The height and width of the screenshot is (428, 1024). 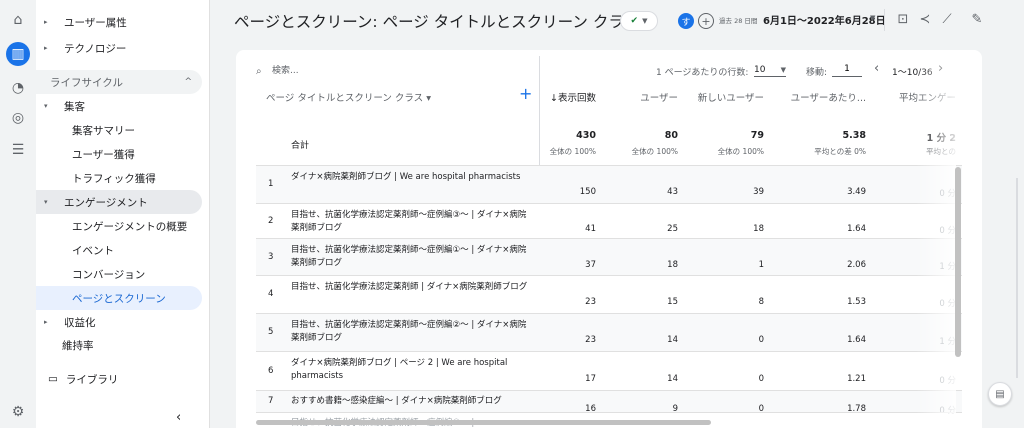 I want to click on explore-icon: ◔, so click(x=18, y=88).